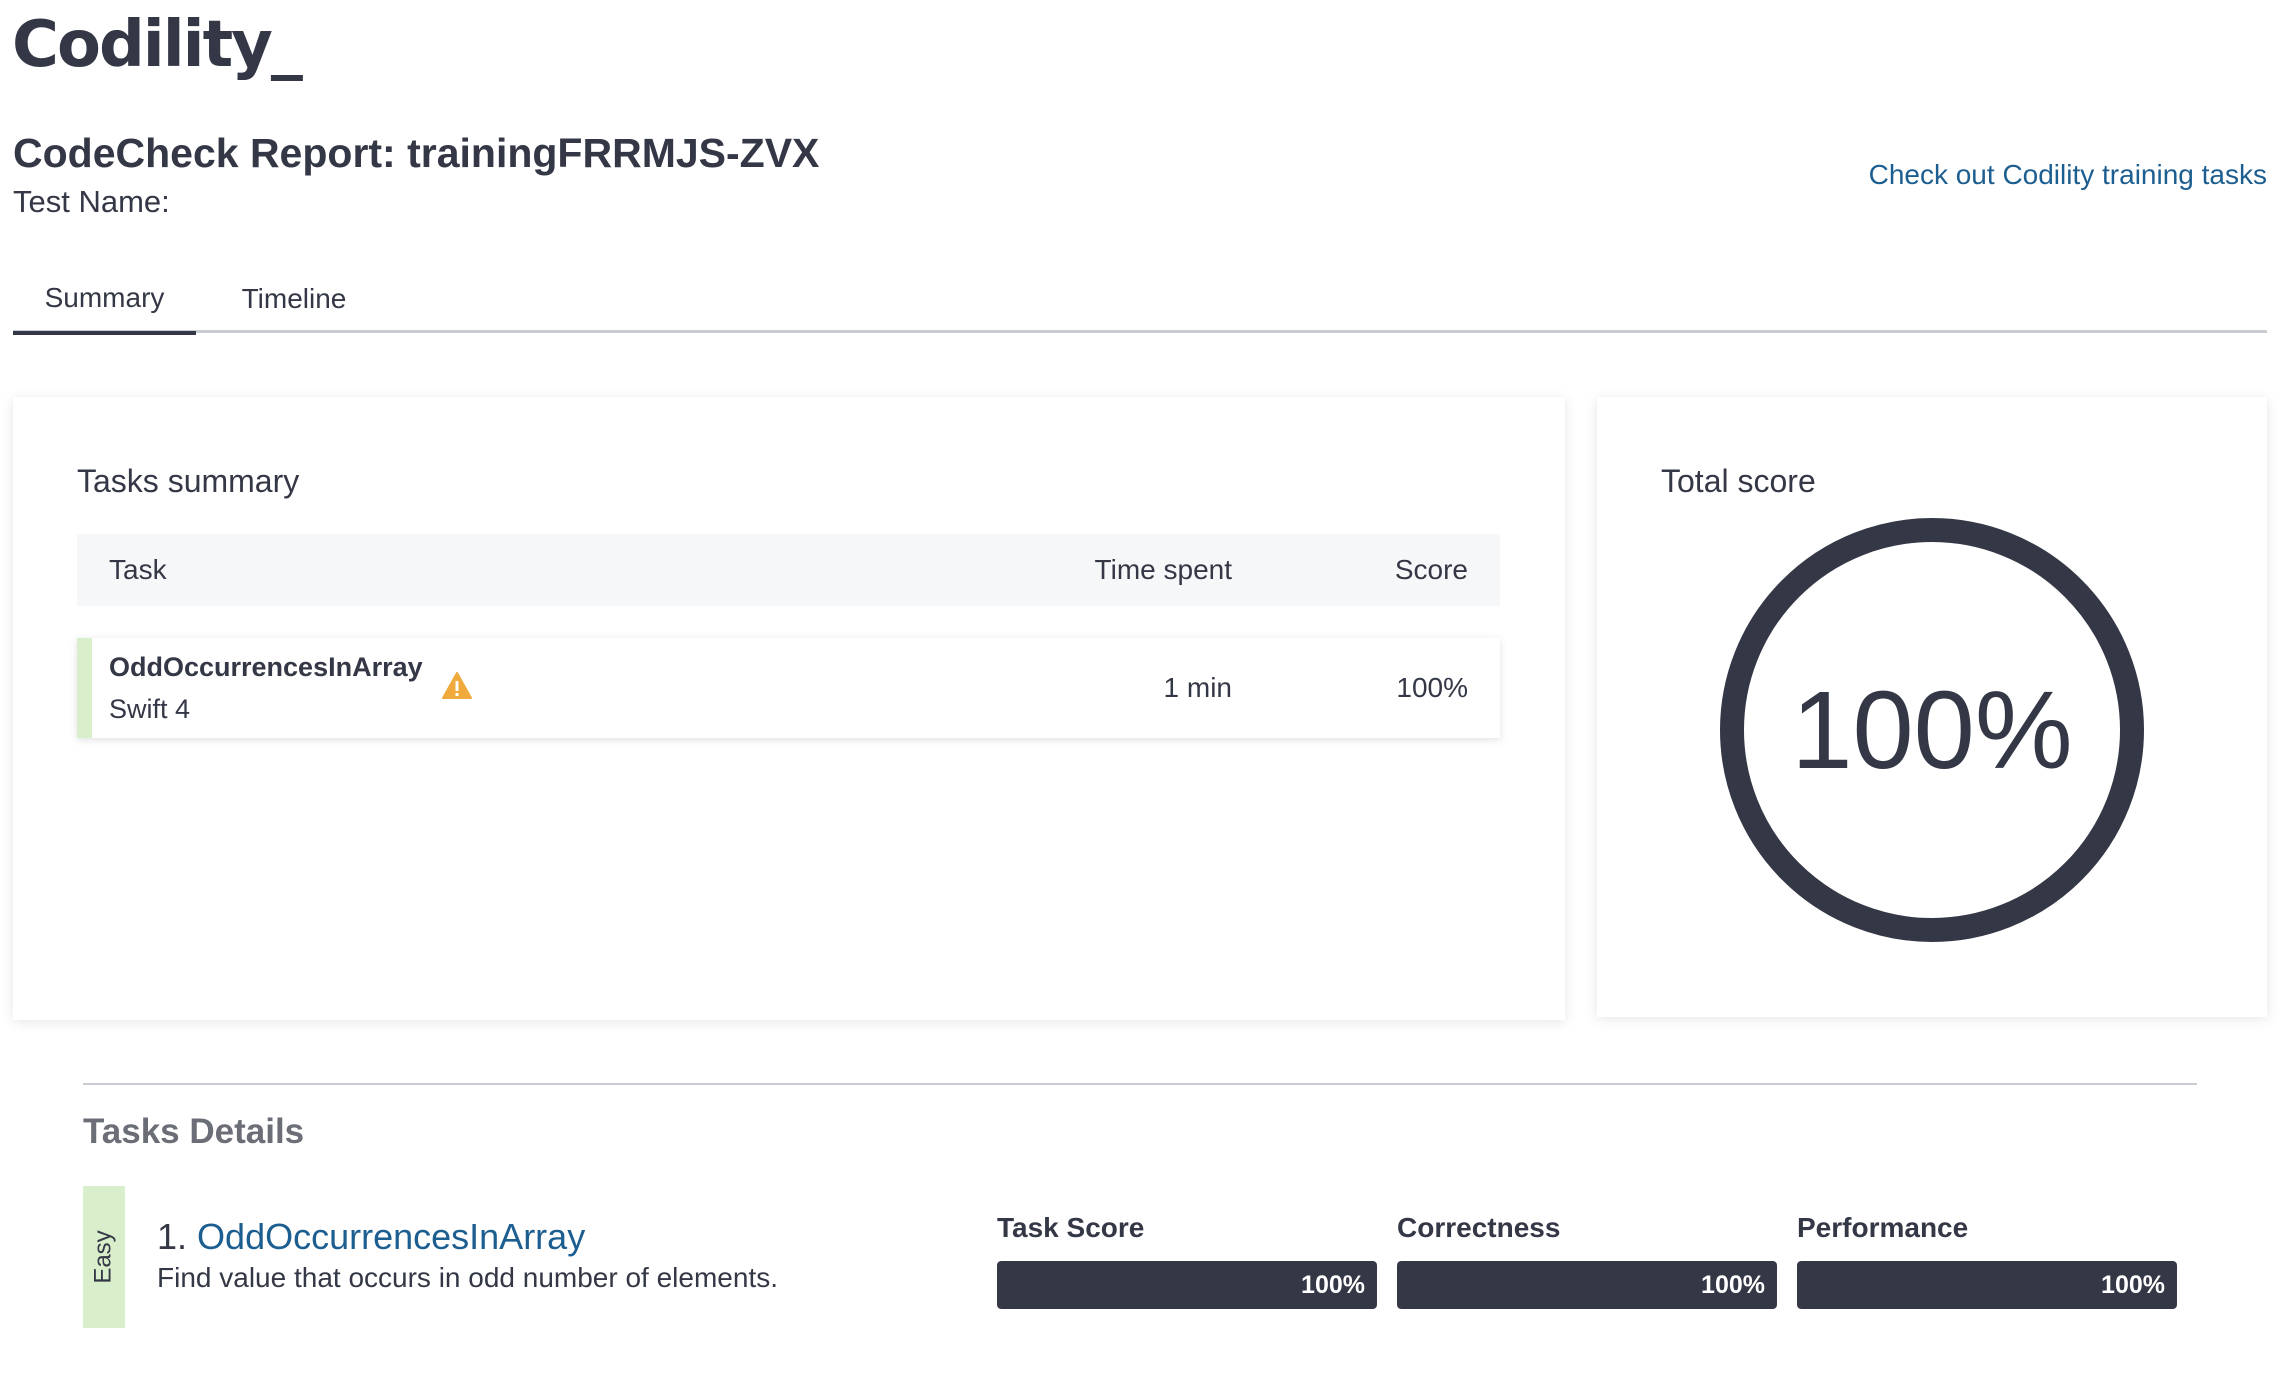 This screenshot has height=1385, width=2284. Describe the element at coordinates (1163, 569) in the screenshot. I see `column-header-time-spent: Time spent` at that location.